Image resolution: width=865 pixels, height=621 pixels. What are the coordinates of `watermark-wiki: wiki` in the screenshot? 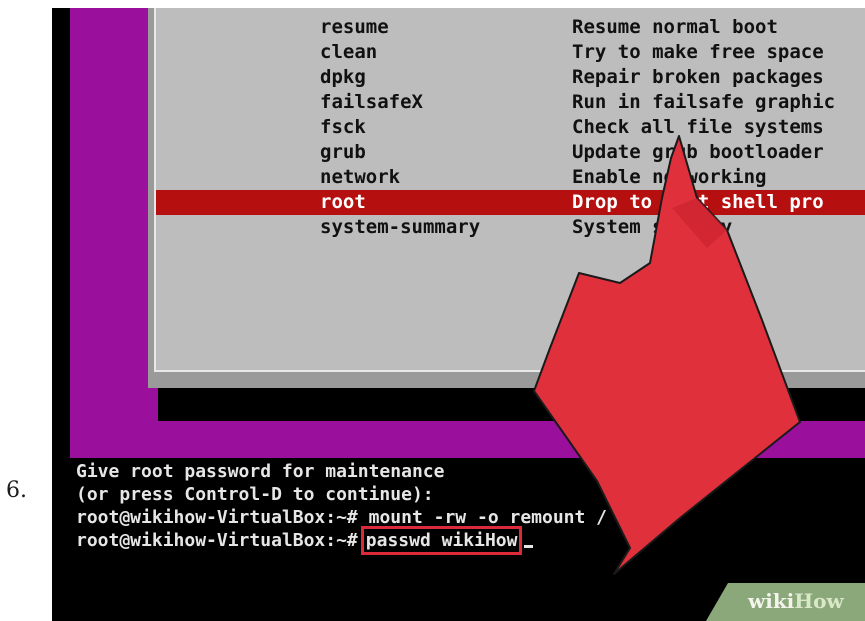 It's located at (771, 601).